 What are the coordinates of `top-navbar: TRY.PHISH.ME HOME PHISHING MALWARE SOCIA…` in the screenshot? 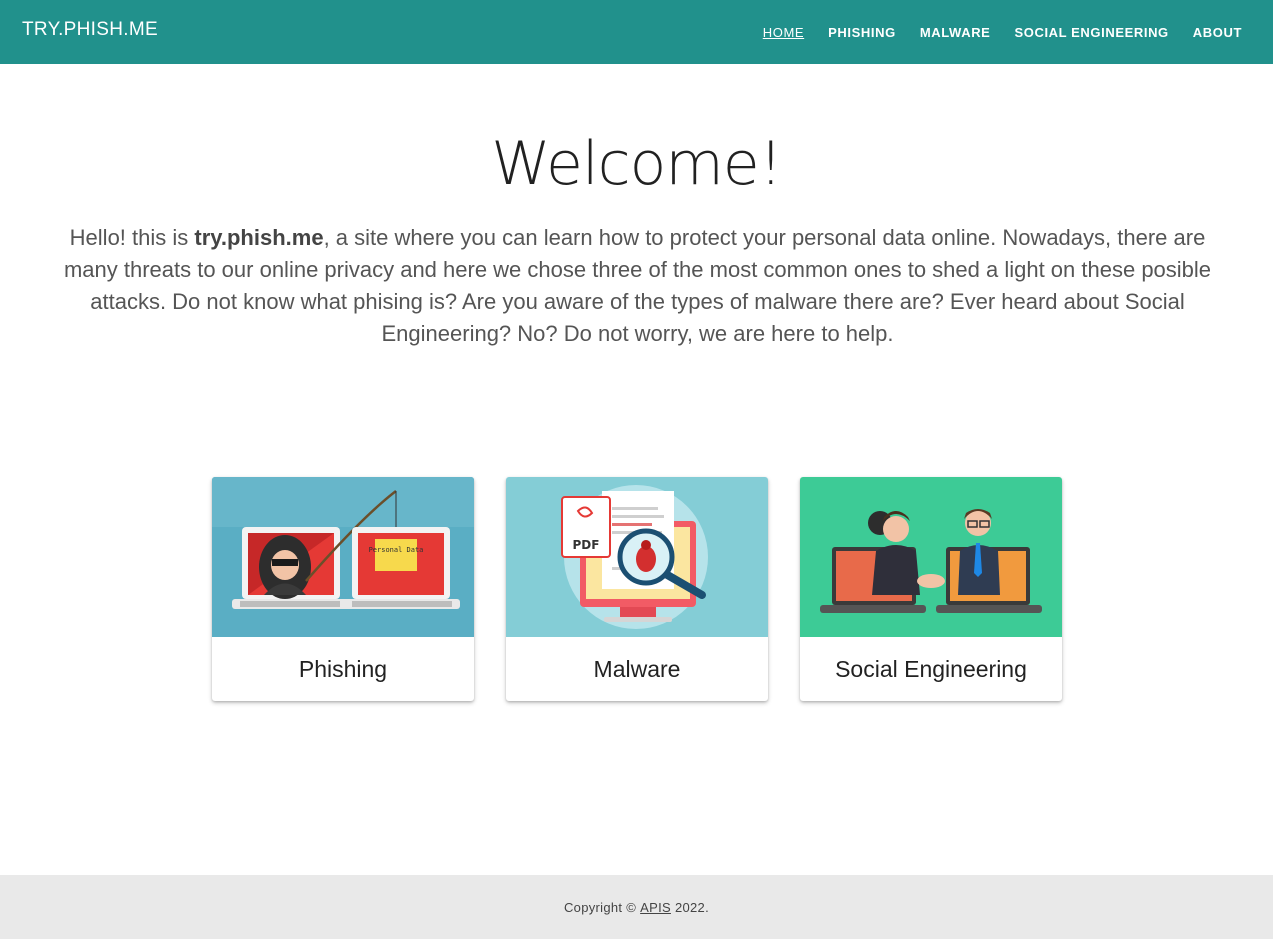 It's located at (636, 32).